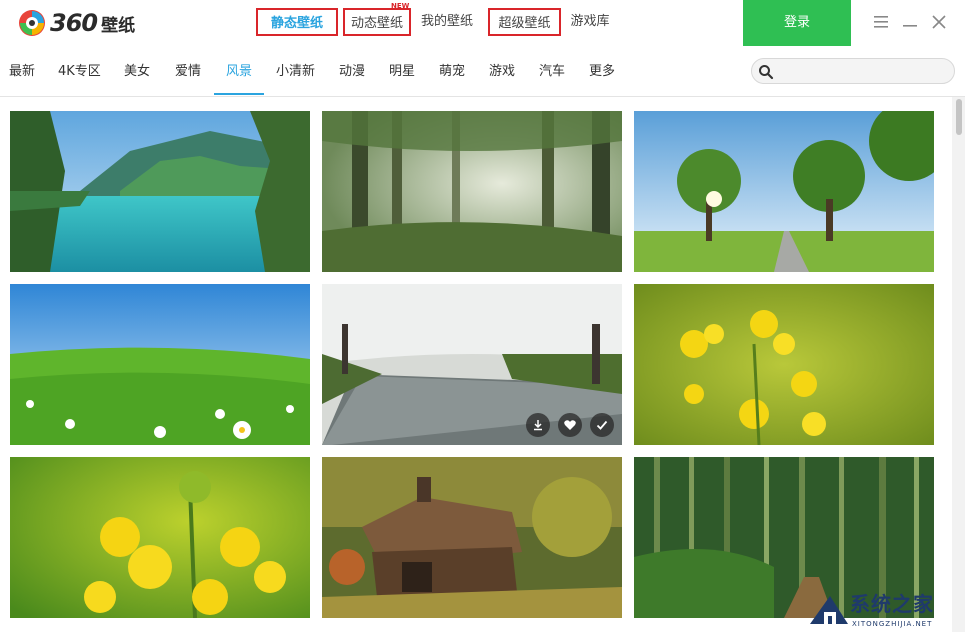 The height and width of the screenshot is (632, 965). Describe the element at coordinates (766, 72) in the screenshot. I see `search-icon` at that location.